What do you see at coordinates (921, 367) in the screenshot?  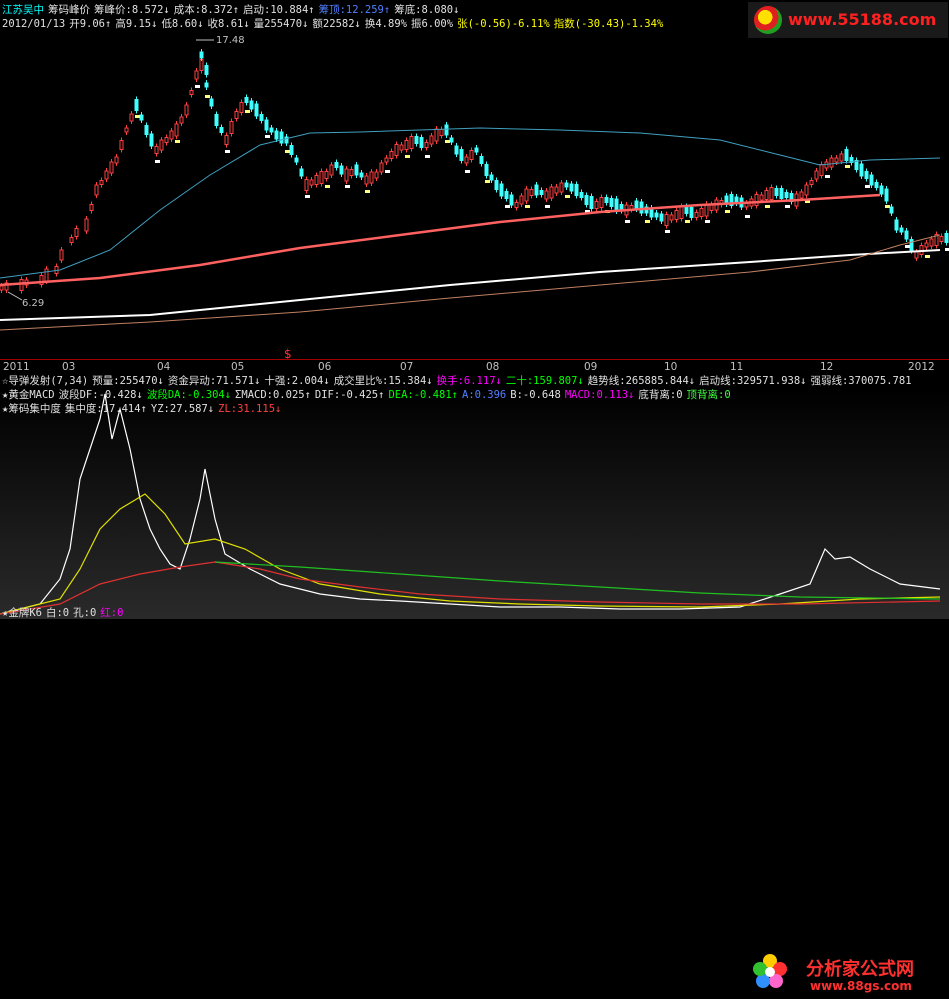 I see `date-tick-11: 2012` at bounding box center [921, 367].